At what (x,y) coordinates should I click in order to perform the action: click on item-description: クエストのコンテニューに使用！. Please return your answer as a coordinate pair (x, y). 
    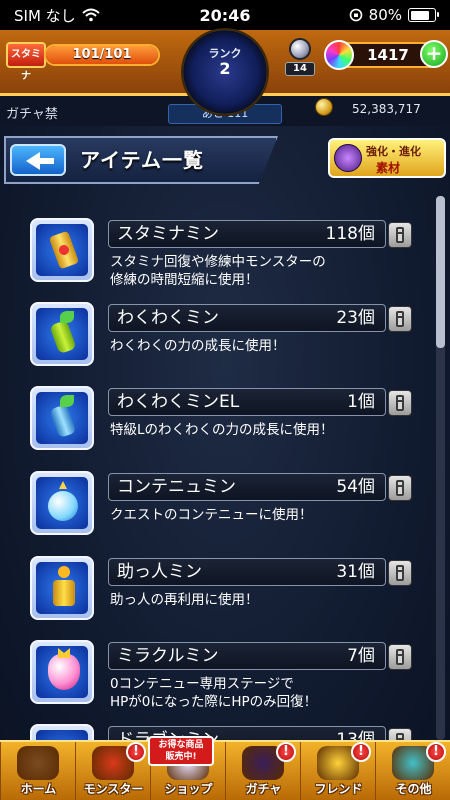
    Looking at the image, I should click on (211, 515).